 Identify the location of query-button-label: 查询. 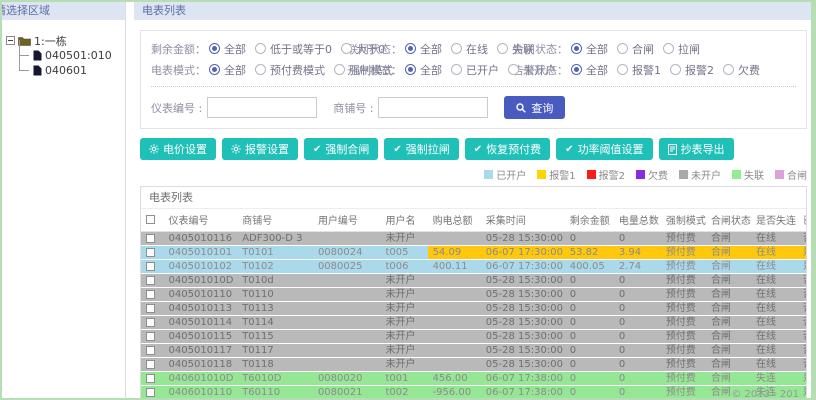
(542, 108).